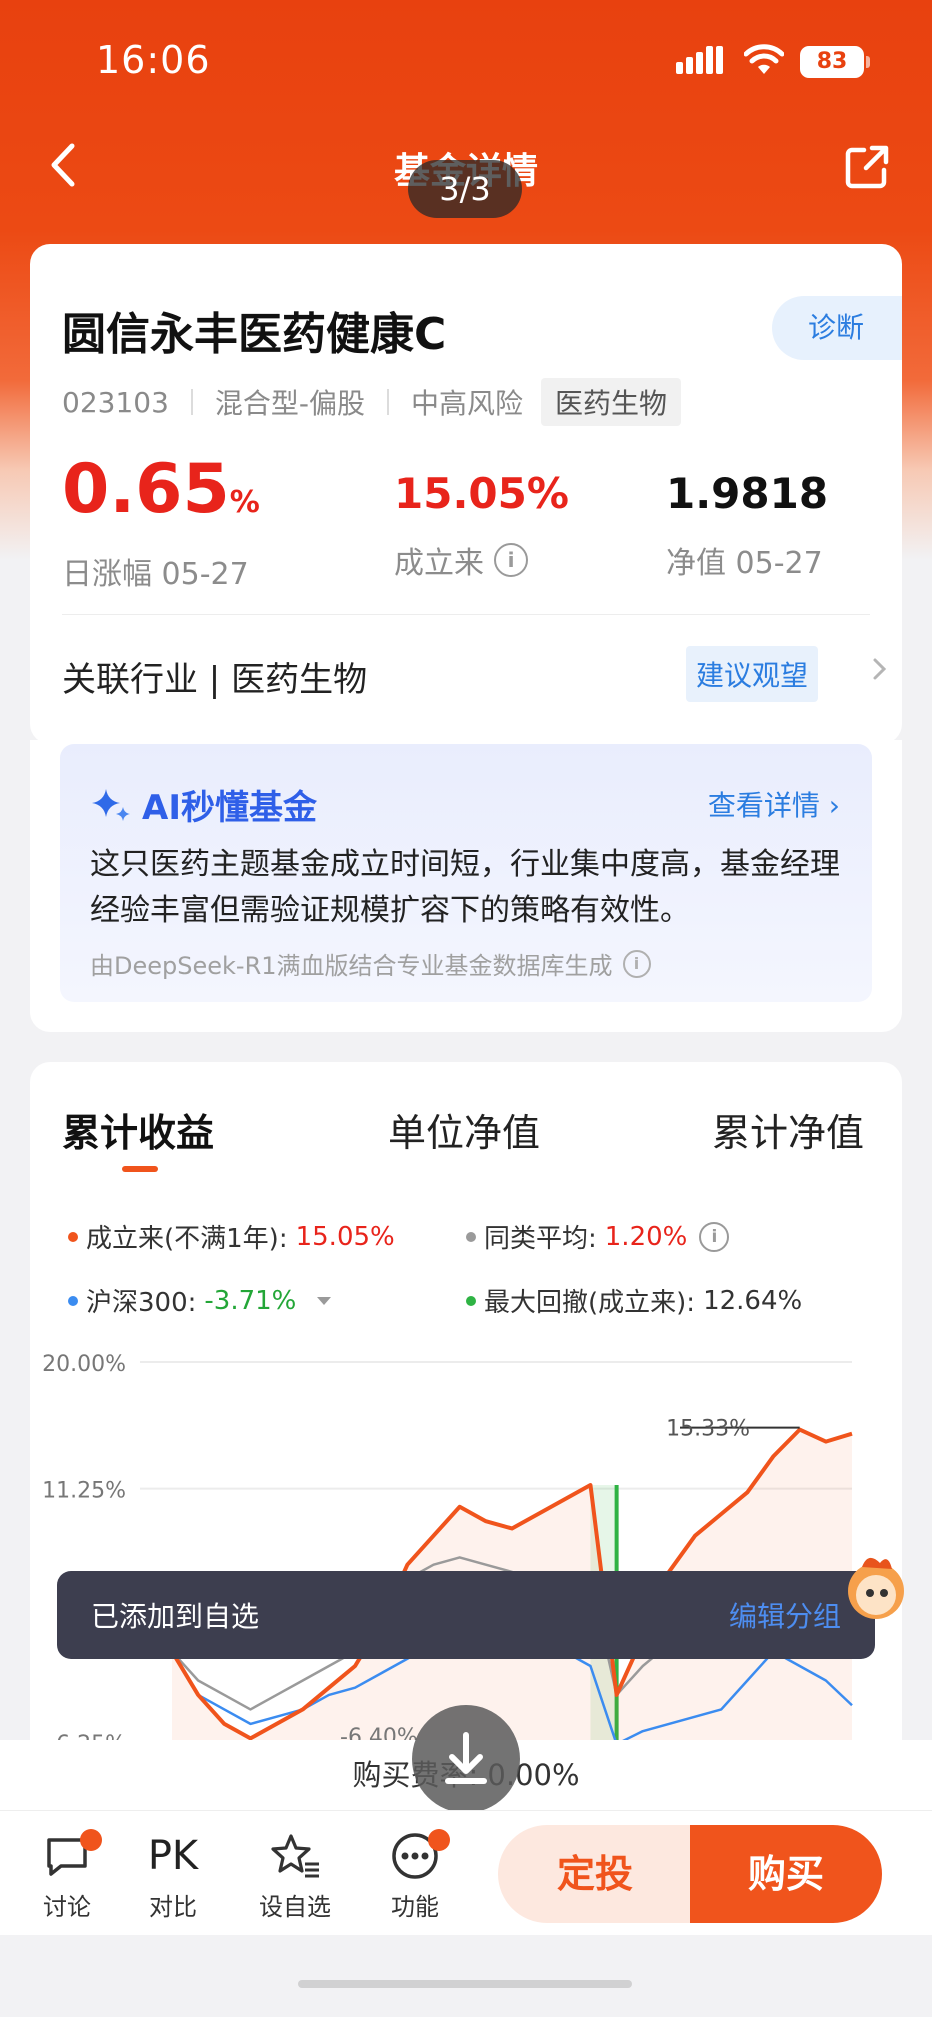  What do you see at coordinates (466, 614) in the screenshot?
I see `divider` at bounding box center [466, 614].